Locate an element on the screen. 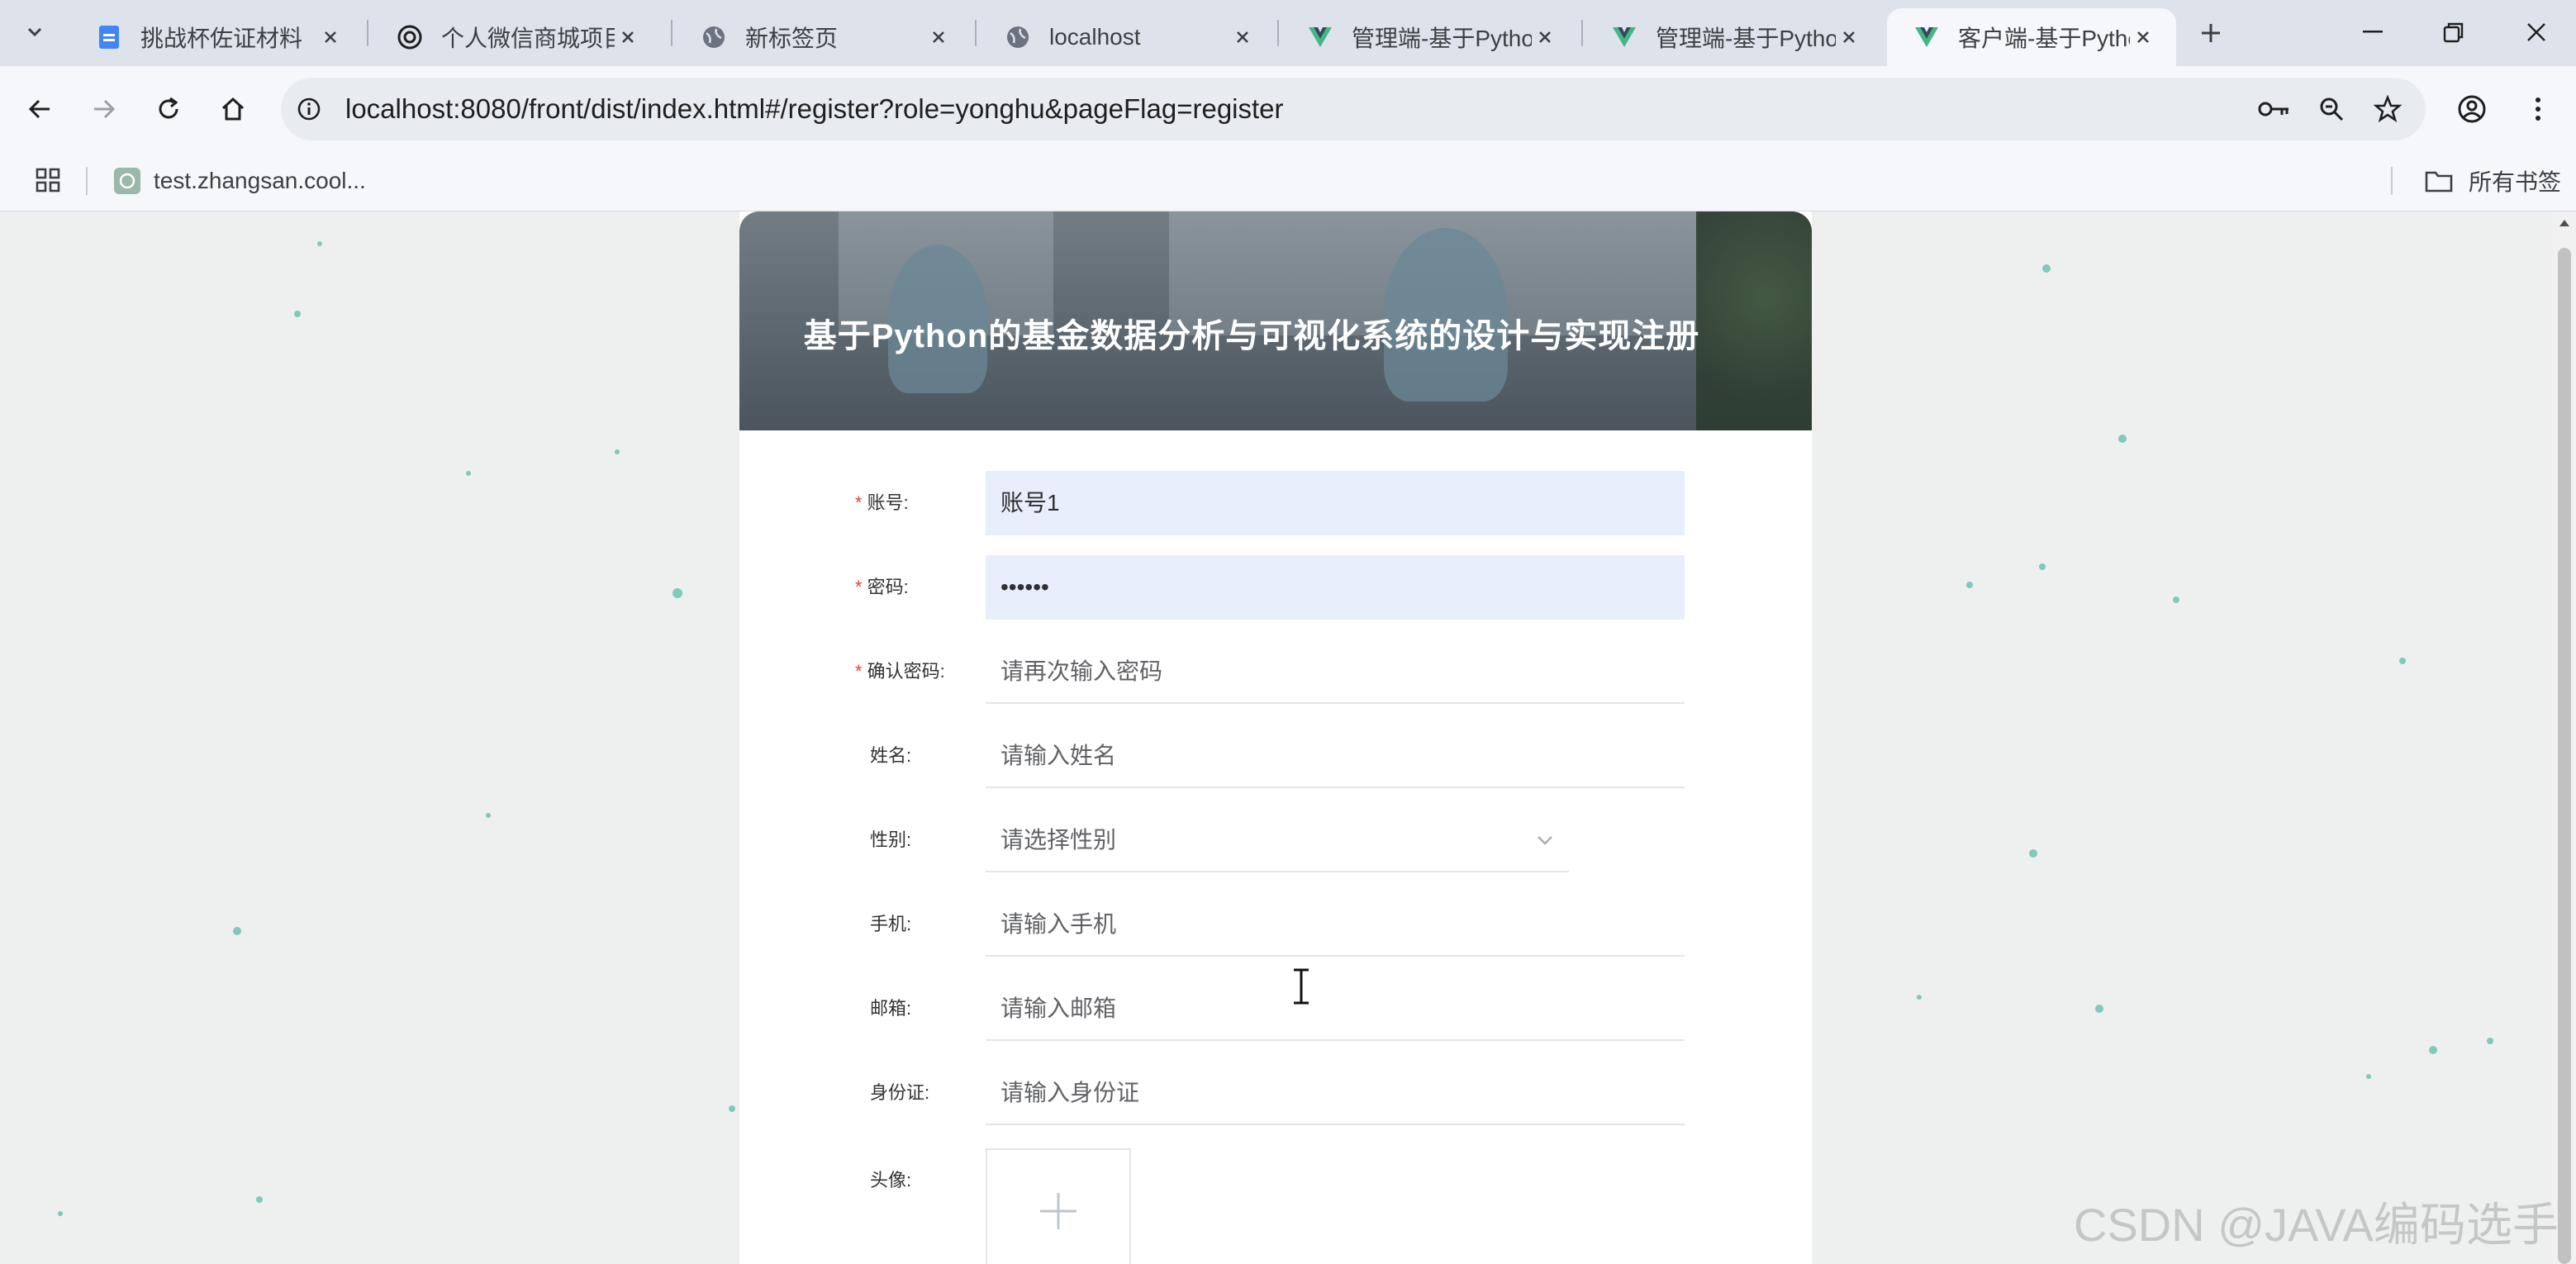 This screenshot has width=2576, height=1264. apps-button is located at coordinates (48, 180).